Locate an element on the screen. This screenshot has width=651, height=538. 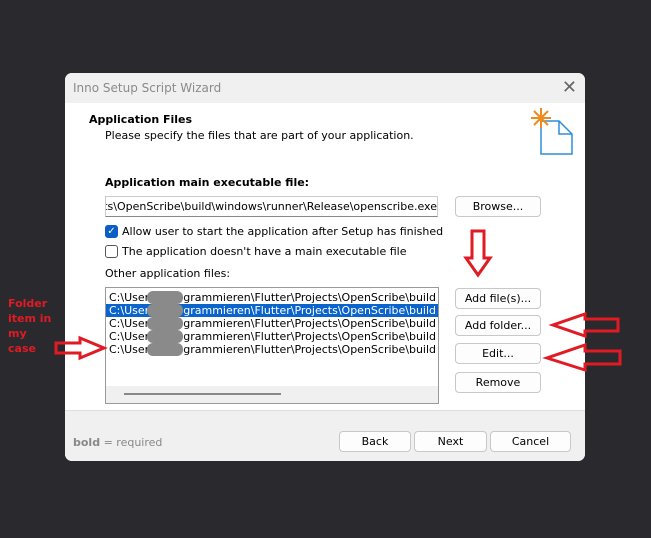
close-icon: ✕ is located at coordinates (569, 87).